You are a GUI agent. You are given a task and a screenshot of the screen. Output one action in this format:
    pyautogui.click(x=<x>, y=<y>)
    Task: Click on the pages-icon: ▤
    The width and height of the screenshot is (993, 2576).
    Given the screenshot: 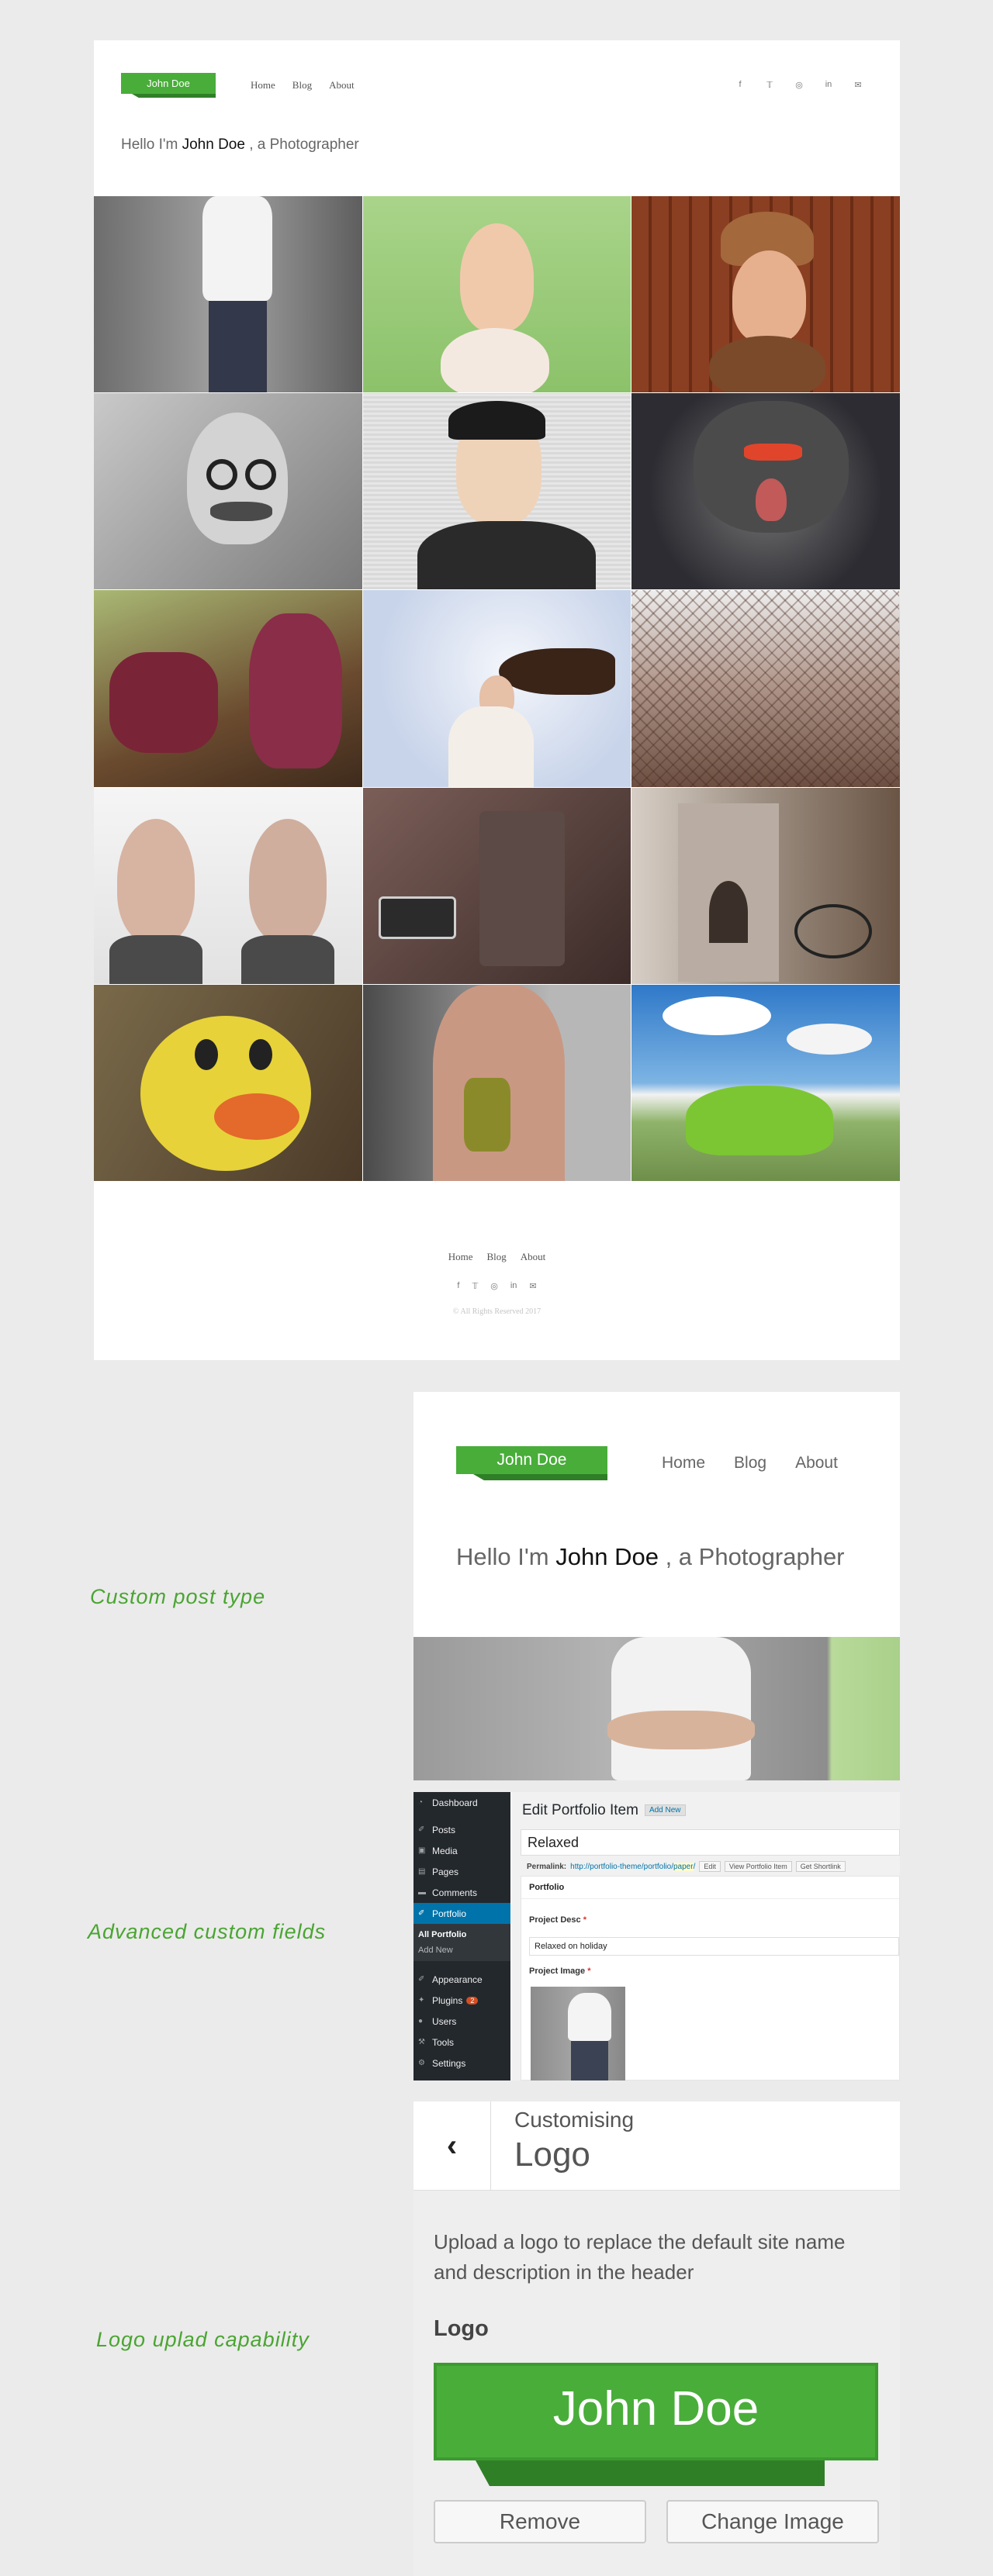 What is the action you would take?
    pyautogui.click(x=422, y=1872)
    